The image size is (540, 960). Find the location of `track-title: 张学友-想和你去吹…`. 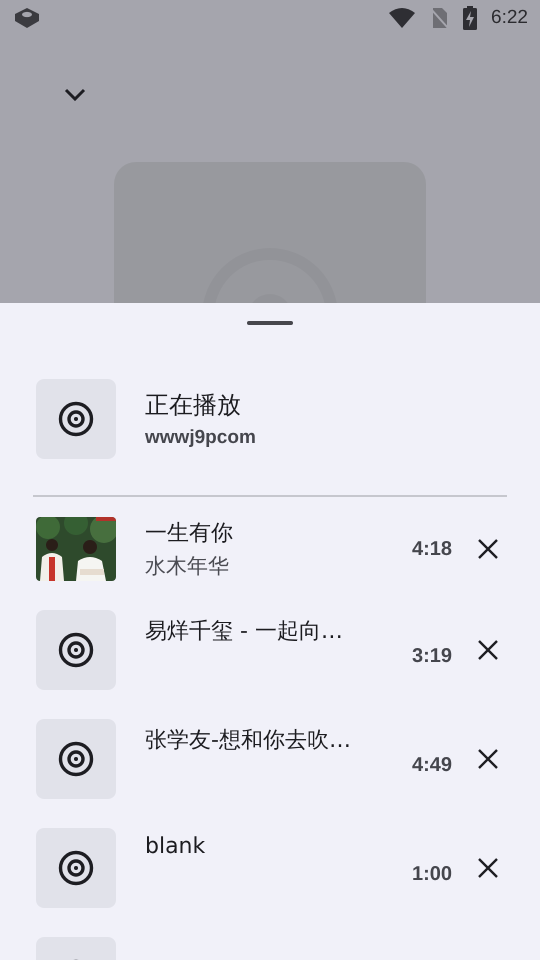

track-title: 张学友-想和你去吹… is located at coordinates (278, 740).